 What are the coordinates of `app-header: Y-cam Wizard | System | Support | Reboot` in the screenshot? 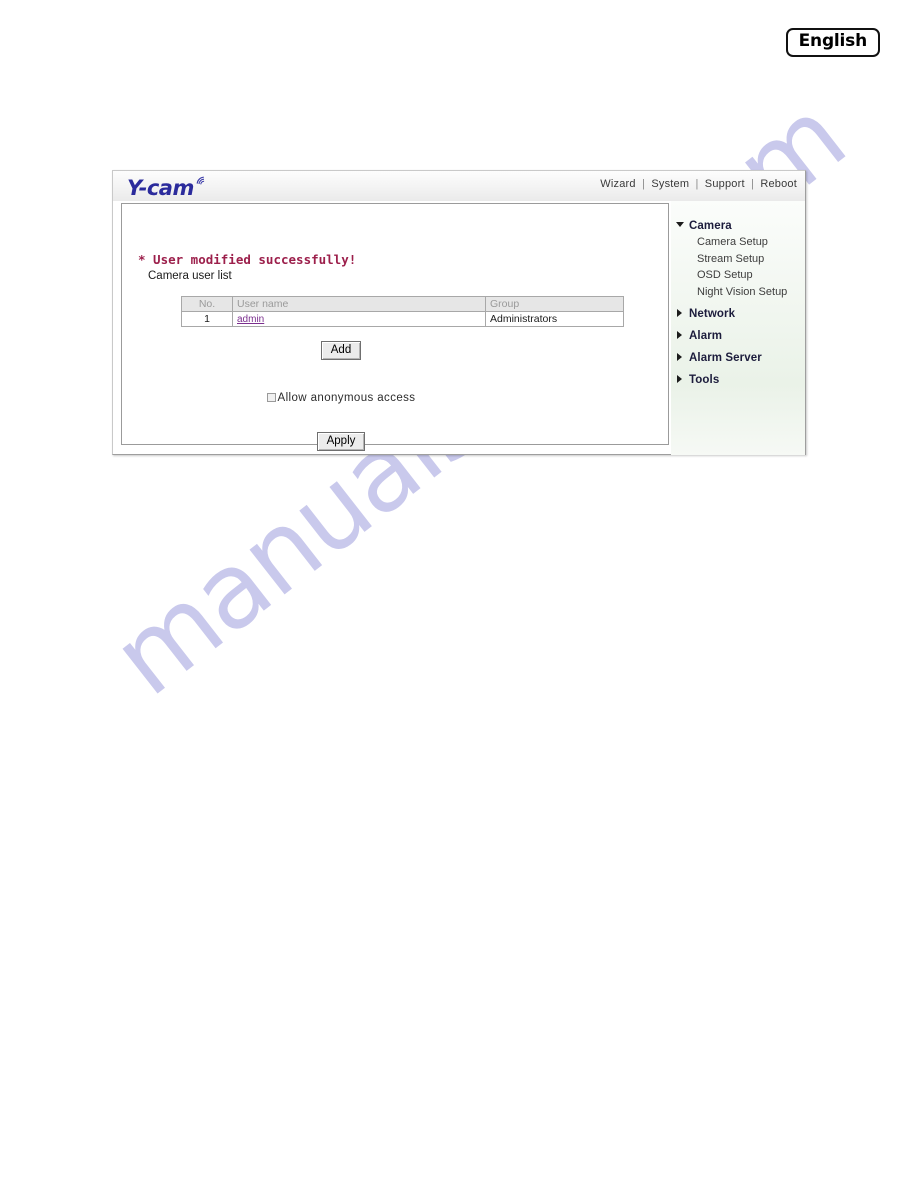 It's located at (459, 186).